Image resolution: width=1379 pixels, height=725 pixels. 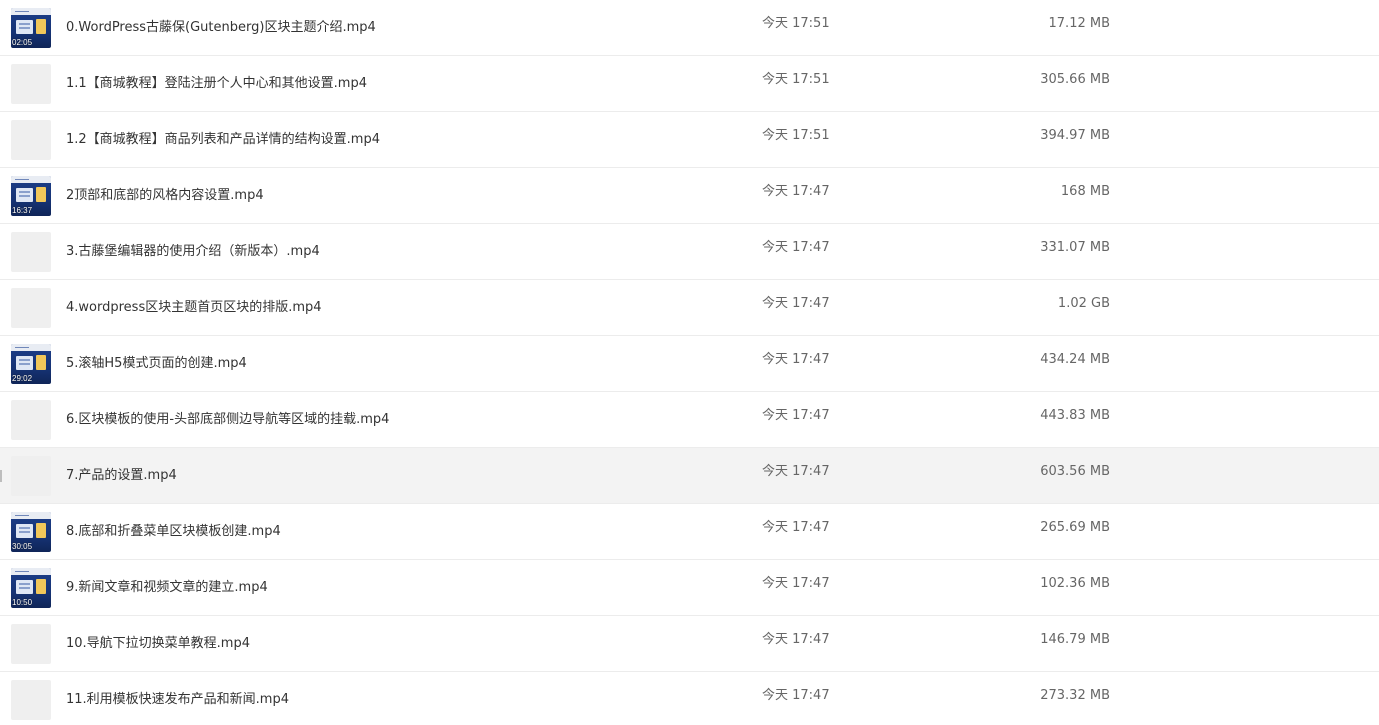 What do you see at coordinates (1075, 639) in the screenshot?
I see `file-size: 146.79 MB` at bounding box center [1075, 639].